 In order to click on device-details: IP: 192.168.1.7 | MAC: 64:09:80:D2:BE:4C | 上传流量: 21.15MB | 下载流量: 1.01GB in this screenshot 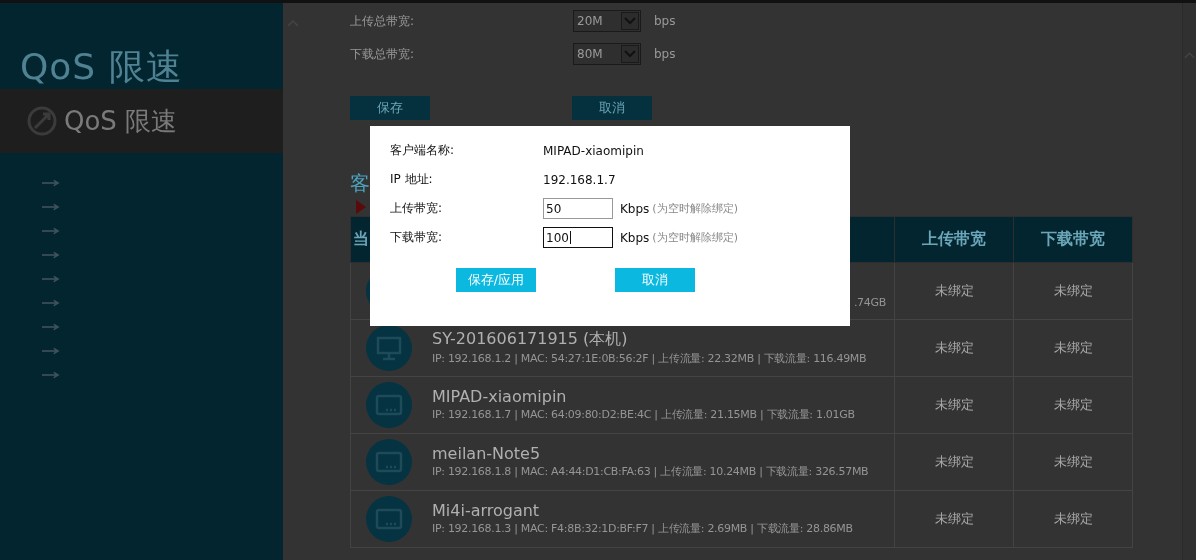, I will do `click(644, 415)`.